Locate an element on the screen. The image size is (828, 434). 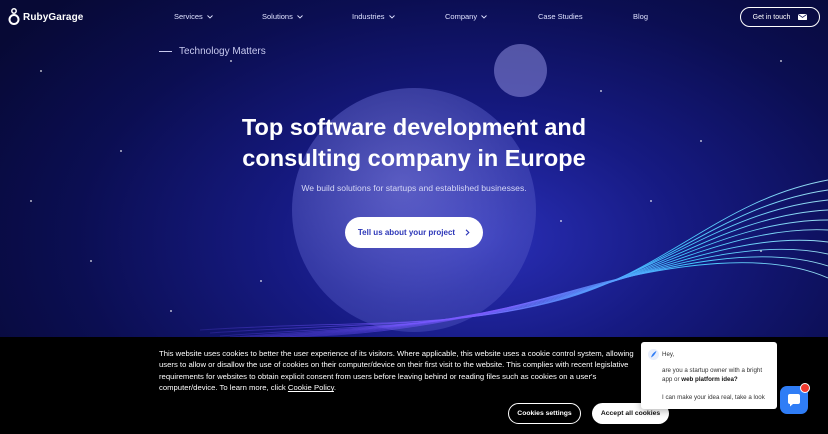
cookie-policy-link: Cookie Policy is located at coordinates (311, 387).